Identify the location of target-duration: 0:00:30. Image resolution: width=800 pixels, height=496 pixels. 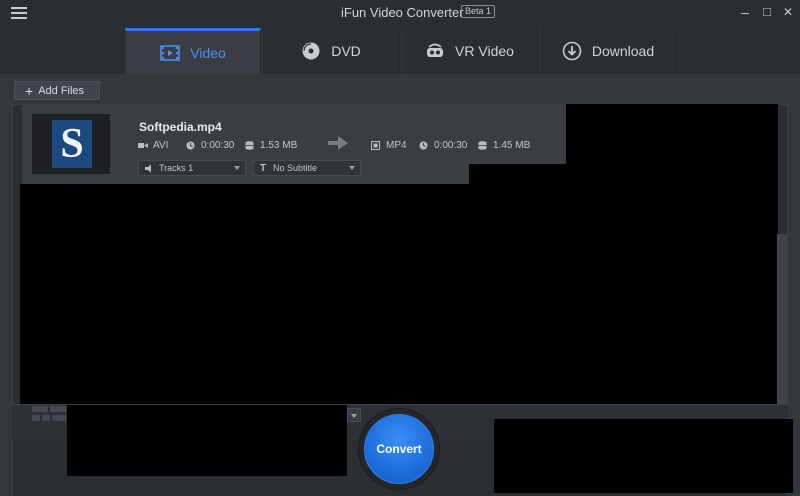
(443, 145).